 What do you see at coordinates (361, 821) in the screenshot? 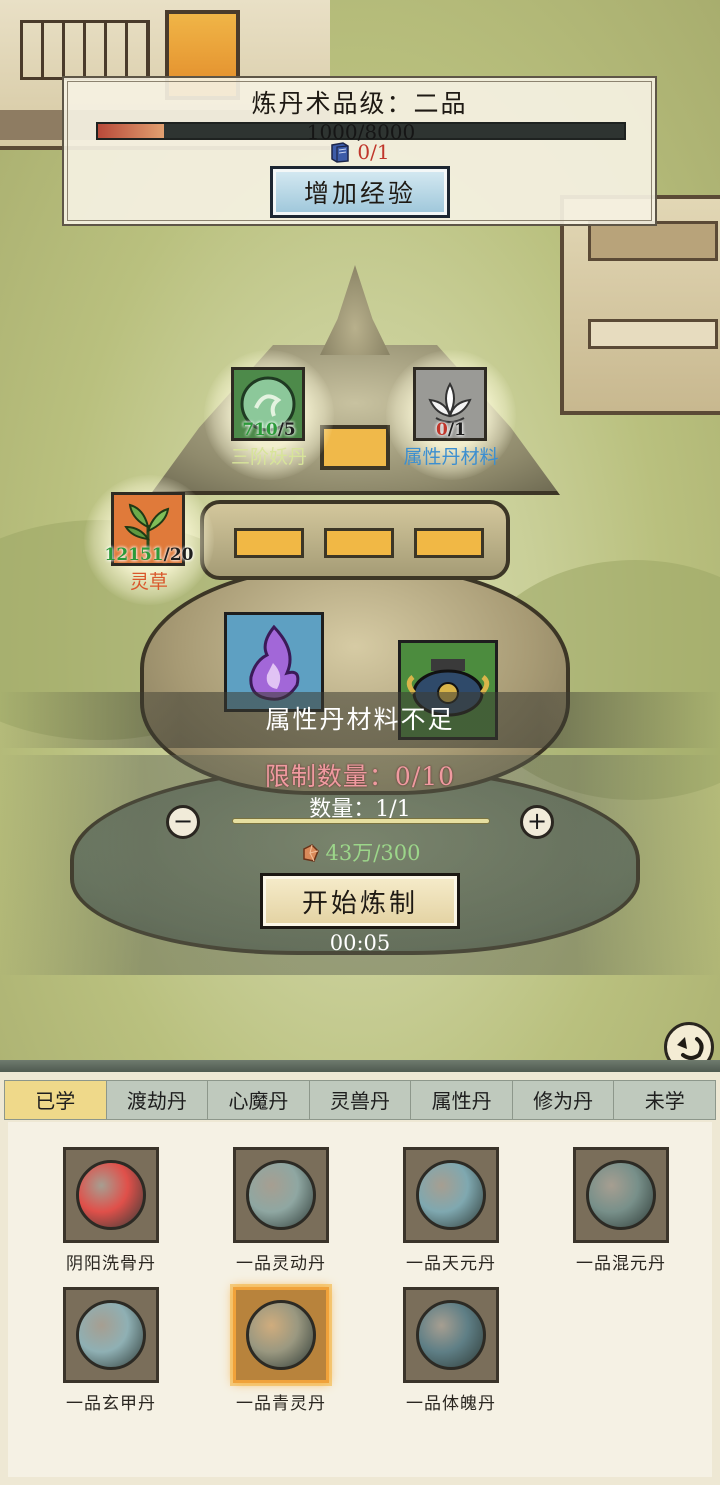
I see `quantity-slider` at bounding box center [361, 821].